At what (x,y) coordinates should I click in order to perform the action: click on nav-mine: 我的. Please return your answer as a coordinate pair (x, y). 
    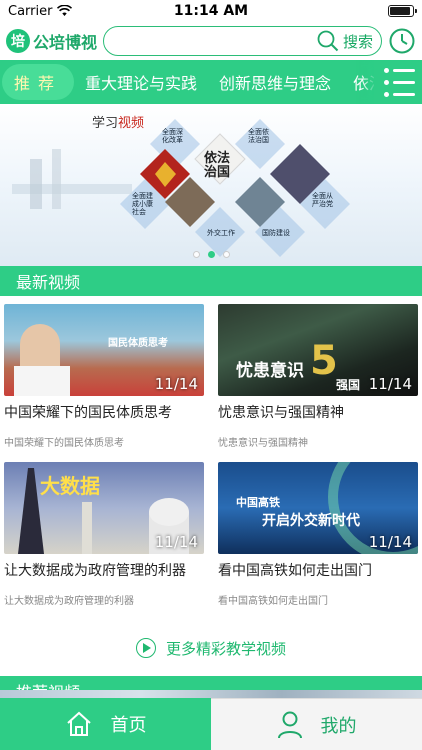
    Looking at the image, I should click on (316, 724).